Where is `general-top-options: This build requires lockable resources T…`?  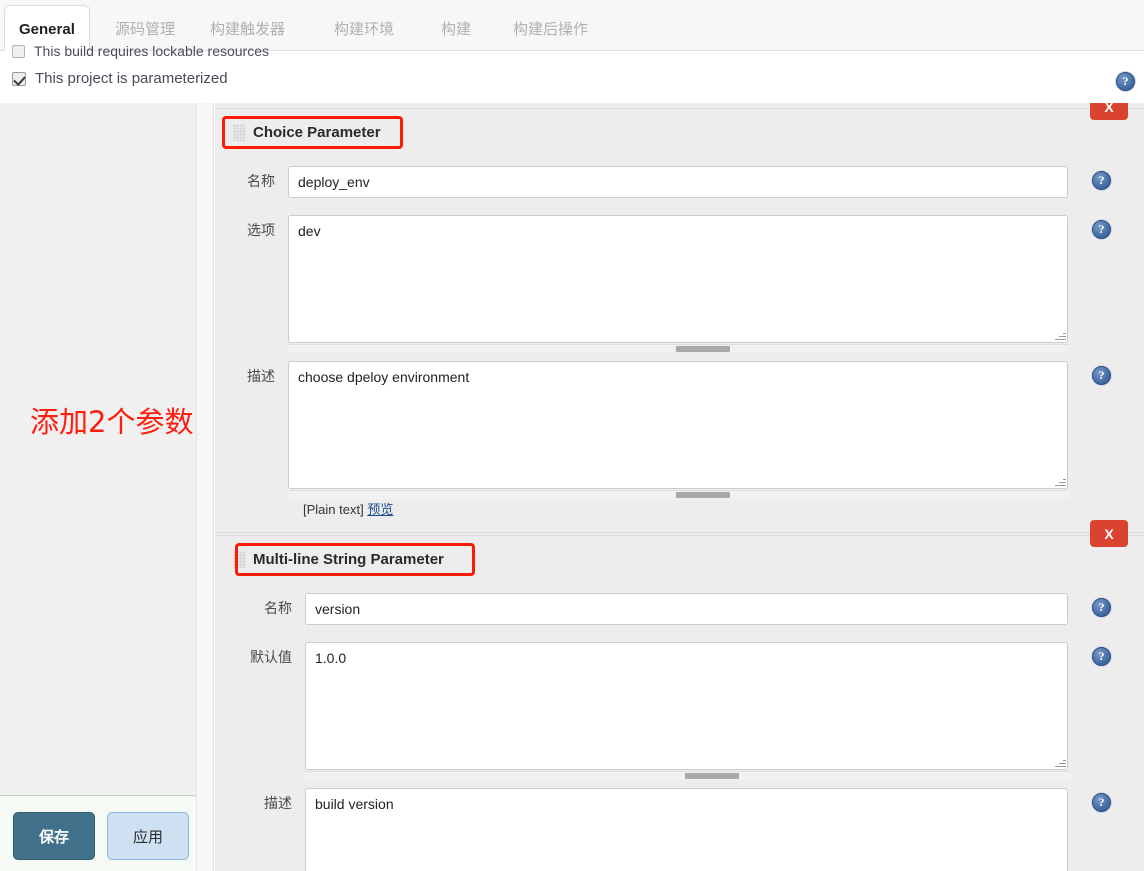 general-top-options: This build requires lockable resources T… is located at coordinates (572, 73).